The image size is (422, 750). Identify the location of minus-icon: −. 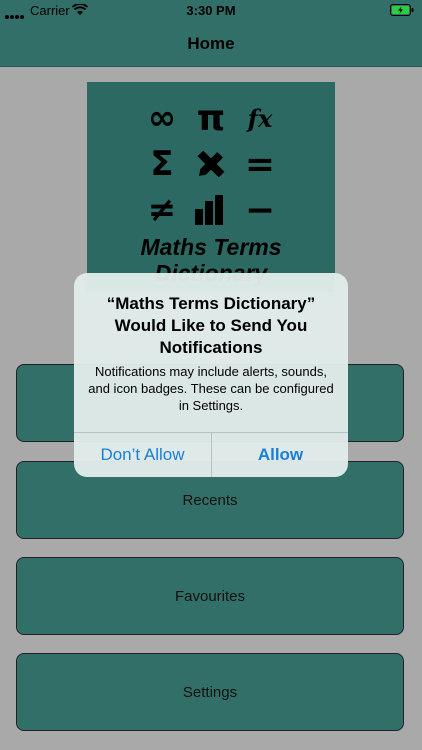
(260, 210).